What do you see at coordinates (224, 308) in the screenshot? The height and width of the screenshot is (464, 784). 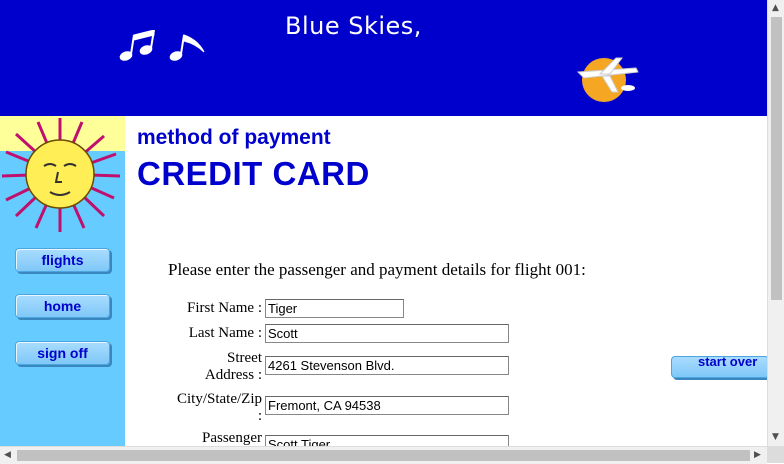 I see `first-name-label: First Name :` at bounding box center [224, 308].